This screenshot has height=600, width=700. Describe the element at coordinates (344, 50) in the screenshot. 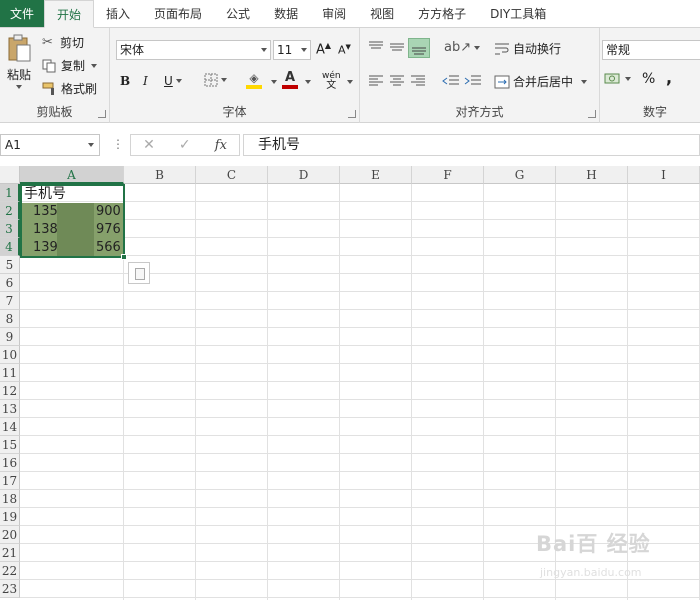

I see `decrease-font-button: A▼` at that location.